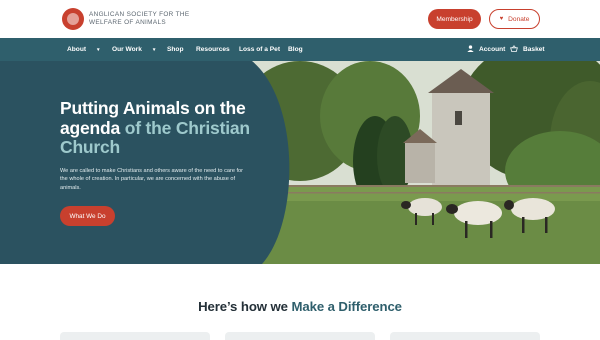 The image size is (600, 340). What do you see at coordinates (213, 49) in the screenshot?
I see `nav-item-resources: Resources` at bounding box center [213, 49].